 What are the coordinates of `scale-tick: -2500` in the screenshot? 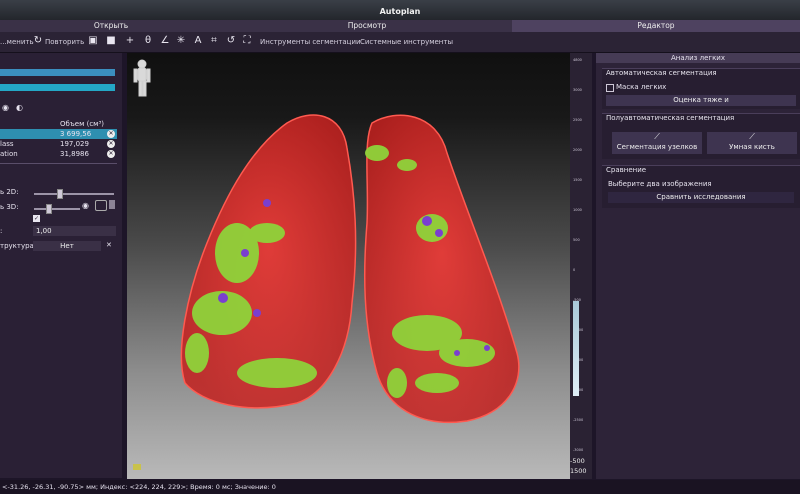 It's located at (578, 420).